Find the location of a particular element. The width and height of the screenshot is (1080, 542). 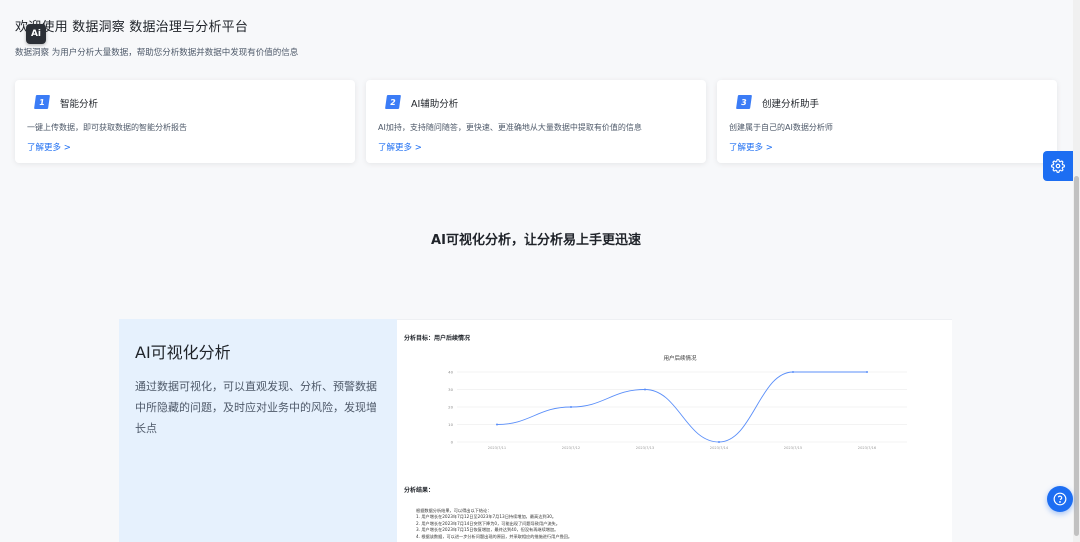

card-number-badge: 1 is located at coordinates (42, 102).